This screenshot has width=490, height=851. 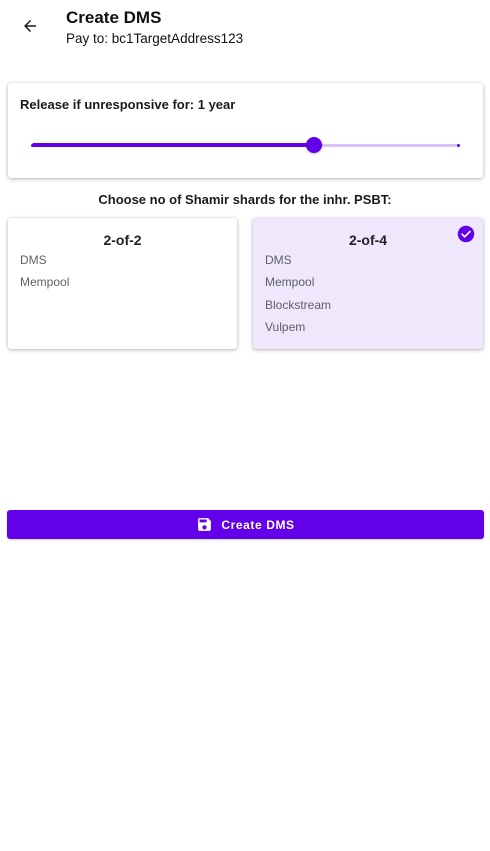 I want to click on shard-option-title: 2-of-2, so click(x=122, y=240).